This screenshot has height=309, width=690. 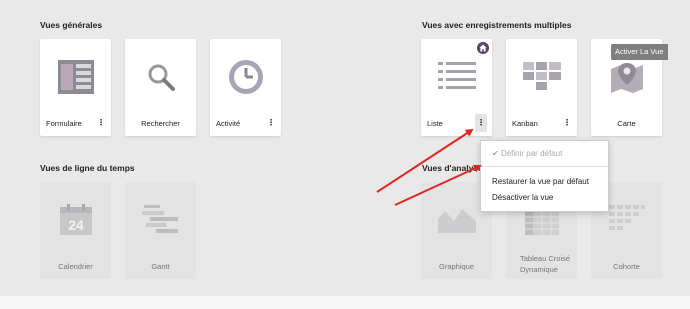 What do you see at coordinates (425, 160) in the screenshot?
I see `arrow-to-kebab` at bounding box center [425, 160].